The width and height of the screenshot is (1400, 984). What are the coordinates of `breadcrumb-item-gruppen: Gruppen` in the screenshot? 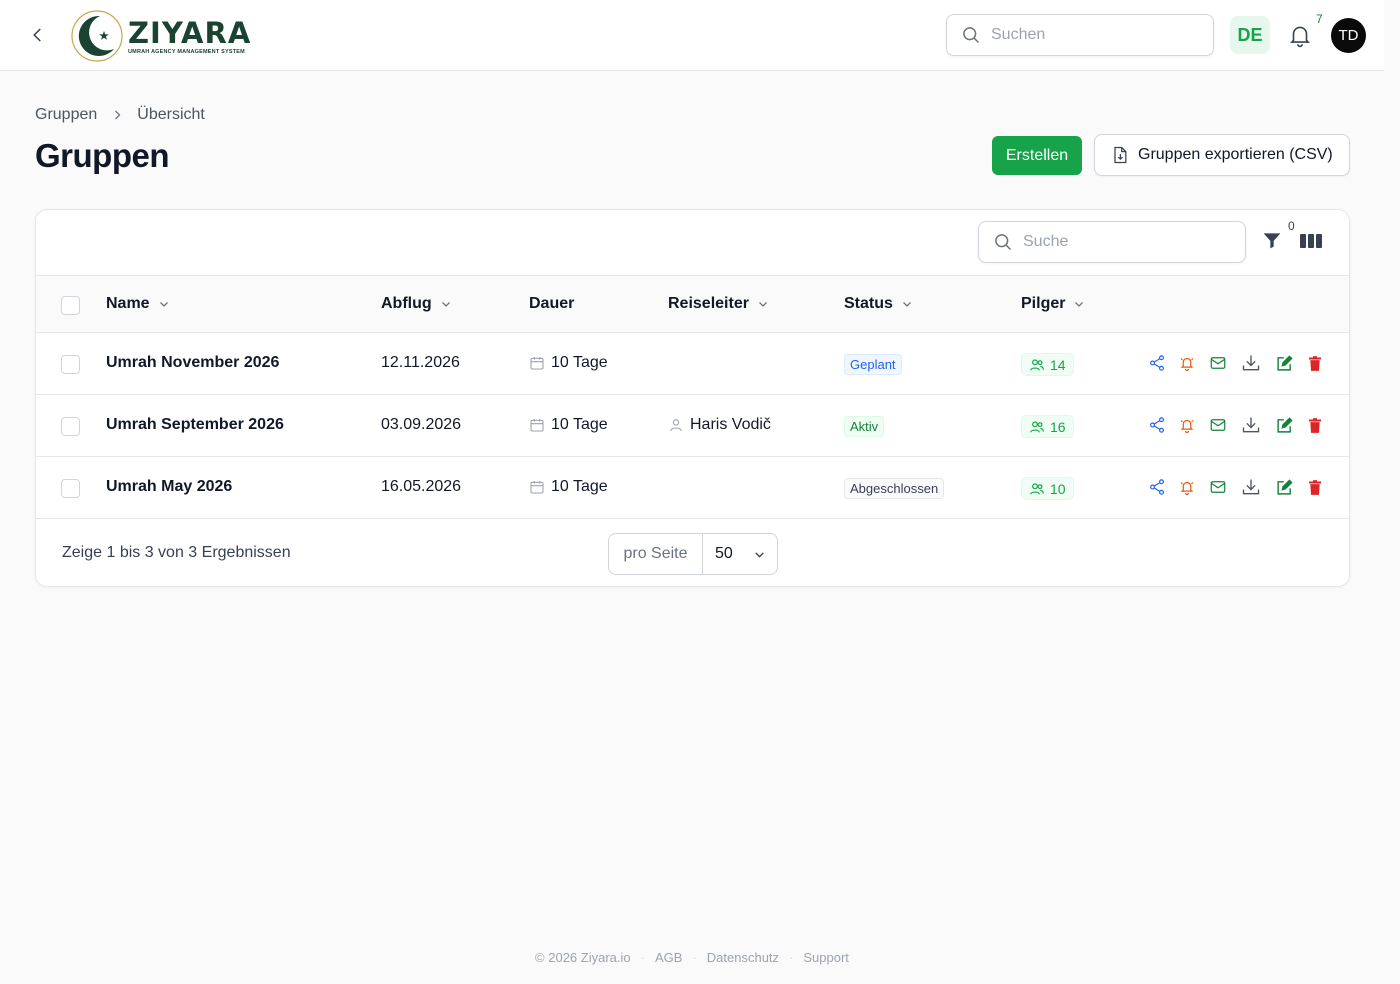 It's located at (66, 115).